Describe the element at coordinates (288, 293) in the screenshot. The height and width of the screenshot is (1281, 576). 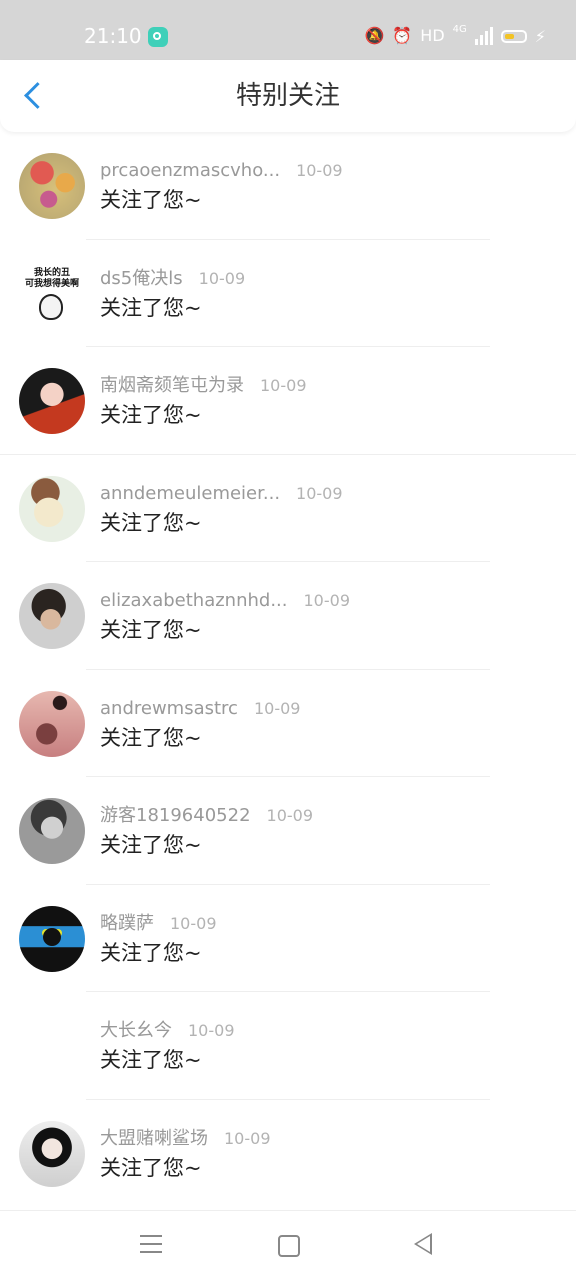
I see `list-item: 我长的丑 可我想得美啊 ds5俺决ls 10-09 关注了您~` at that location.